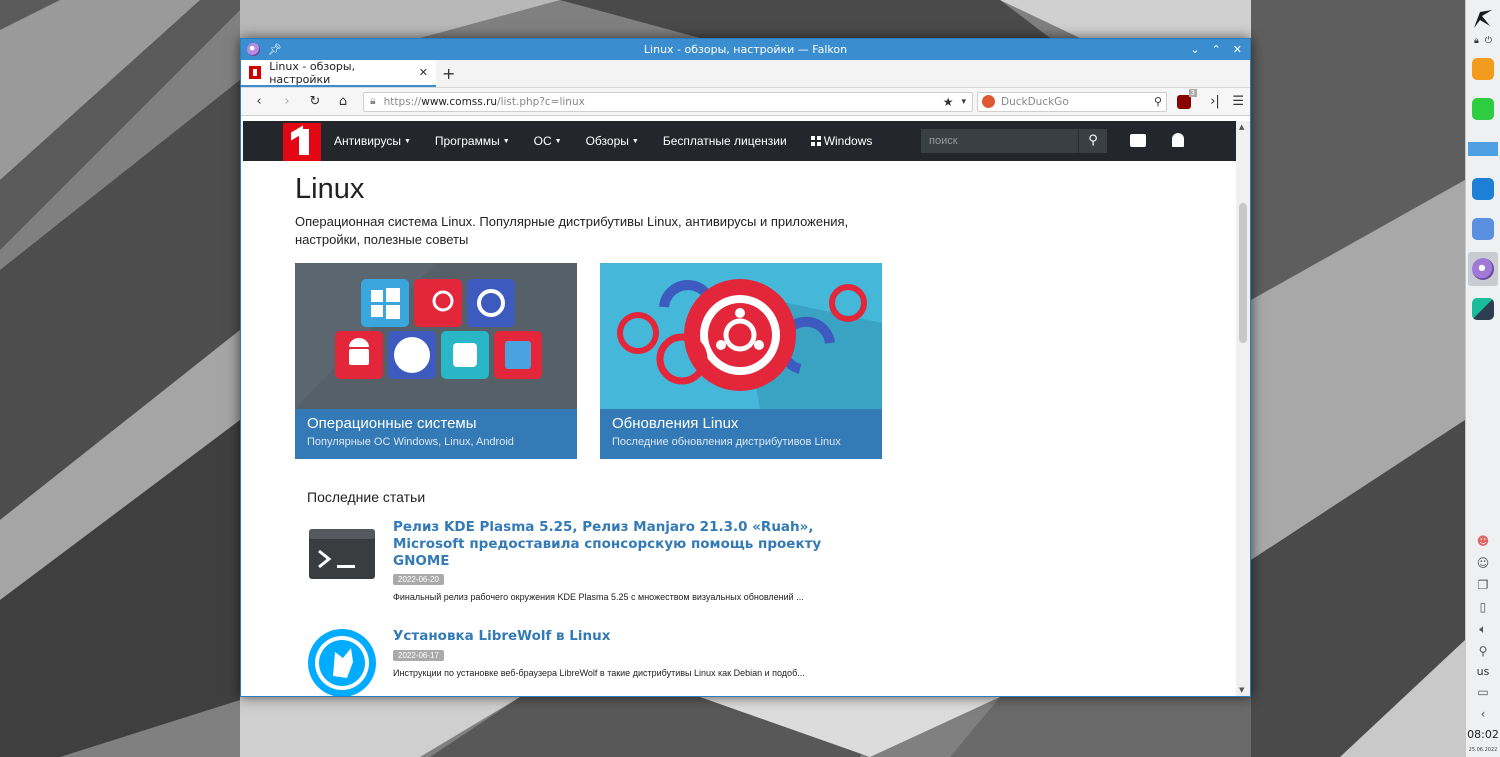 Image resolution: width=1500 pixels, height=757 pixels. What do you see at coordinates (1215, 101) in the screenshot?
I see `sidebar-toggle-icon: ›|` at bounding box center [1215, 101].